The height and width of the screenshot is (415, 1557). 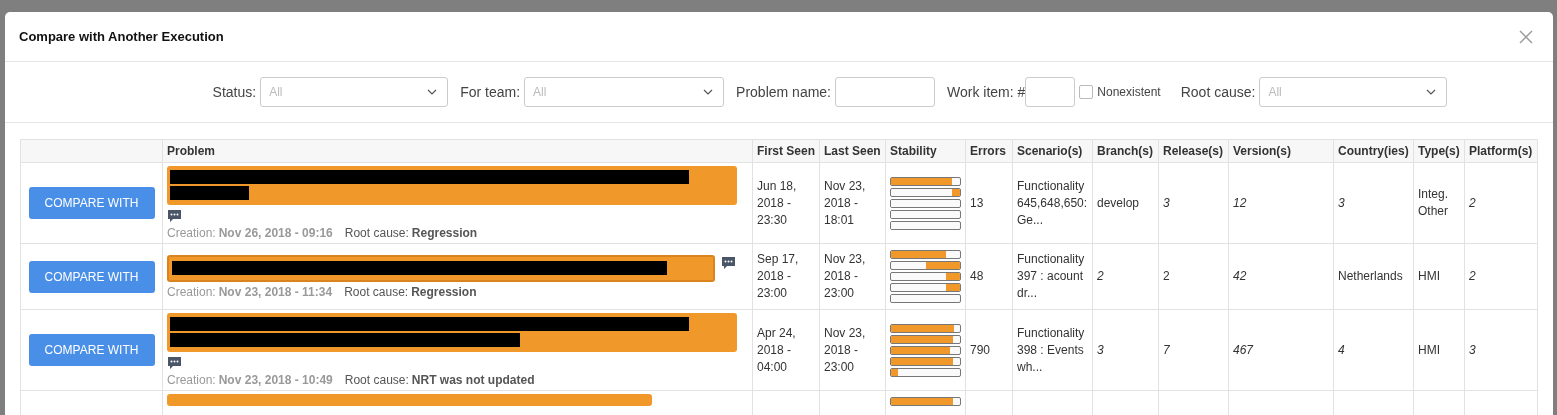 I want to click on checkbox, so click(x=1086, y=92).